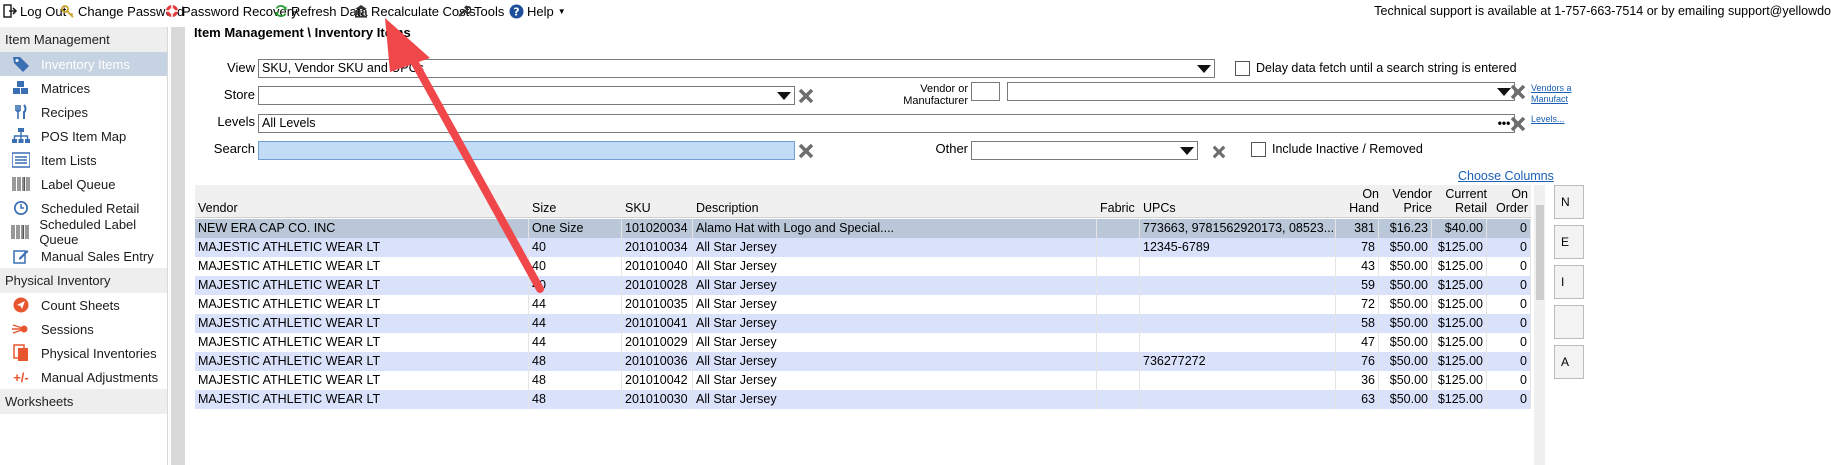 This screenshot has height=465, width=1831. I want to click on sidebar-item-count-sheets: Count Sheets, so click(83, 305).